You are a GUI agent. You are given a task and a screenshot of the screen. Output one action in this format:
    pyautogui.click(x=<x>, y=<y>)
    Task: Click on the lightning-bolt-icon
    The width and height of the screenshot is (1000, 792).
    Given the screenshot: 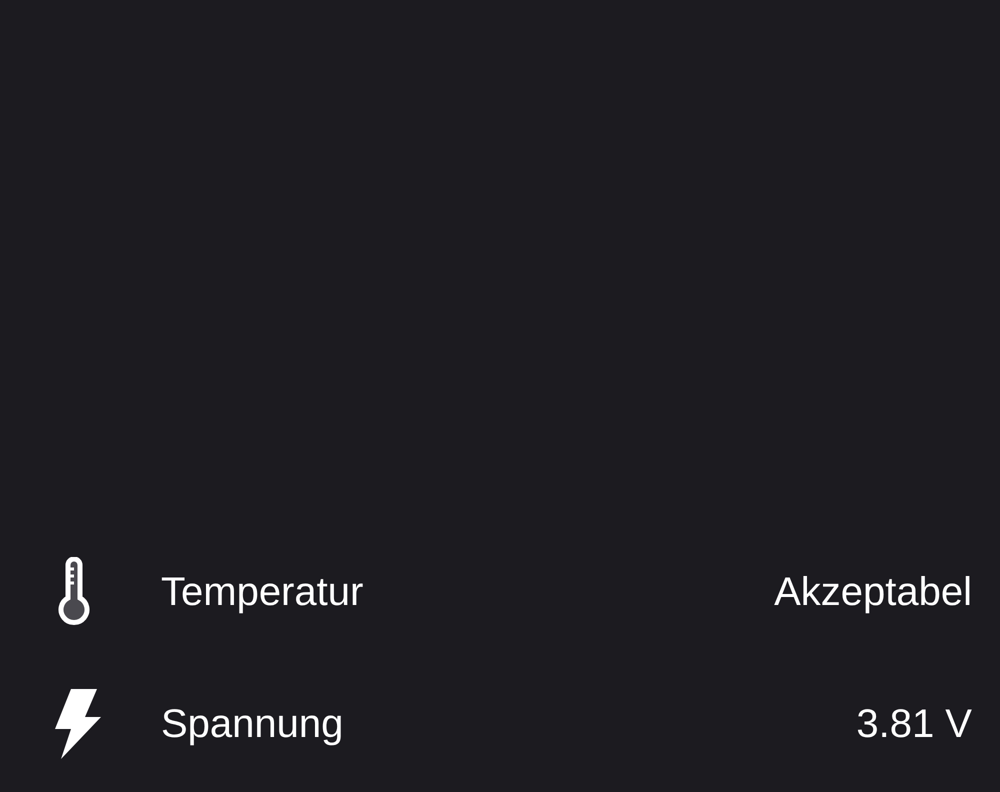 What is the action you would take?
    pyautogui.click(x=78, y=724)
    